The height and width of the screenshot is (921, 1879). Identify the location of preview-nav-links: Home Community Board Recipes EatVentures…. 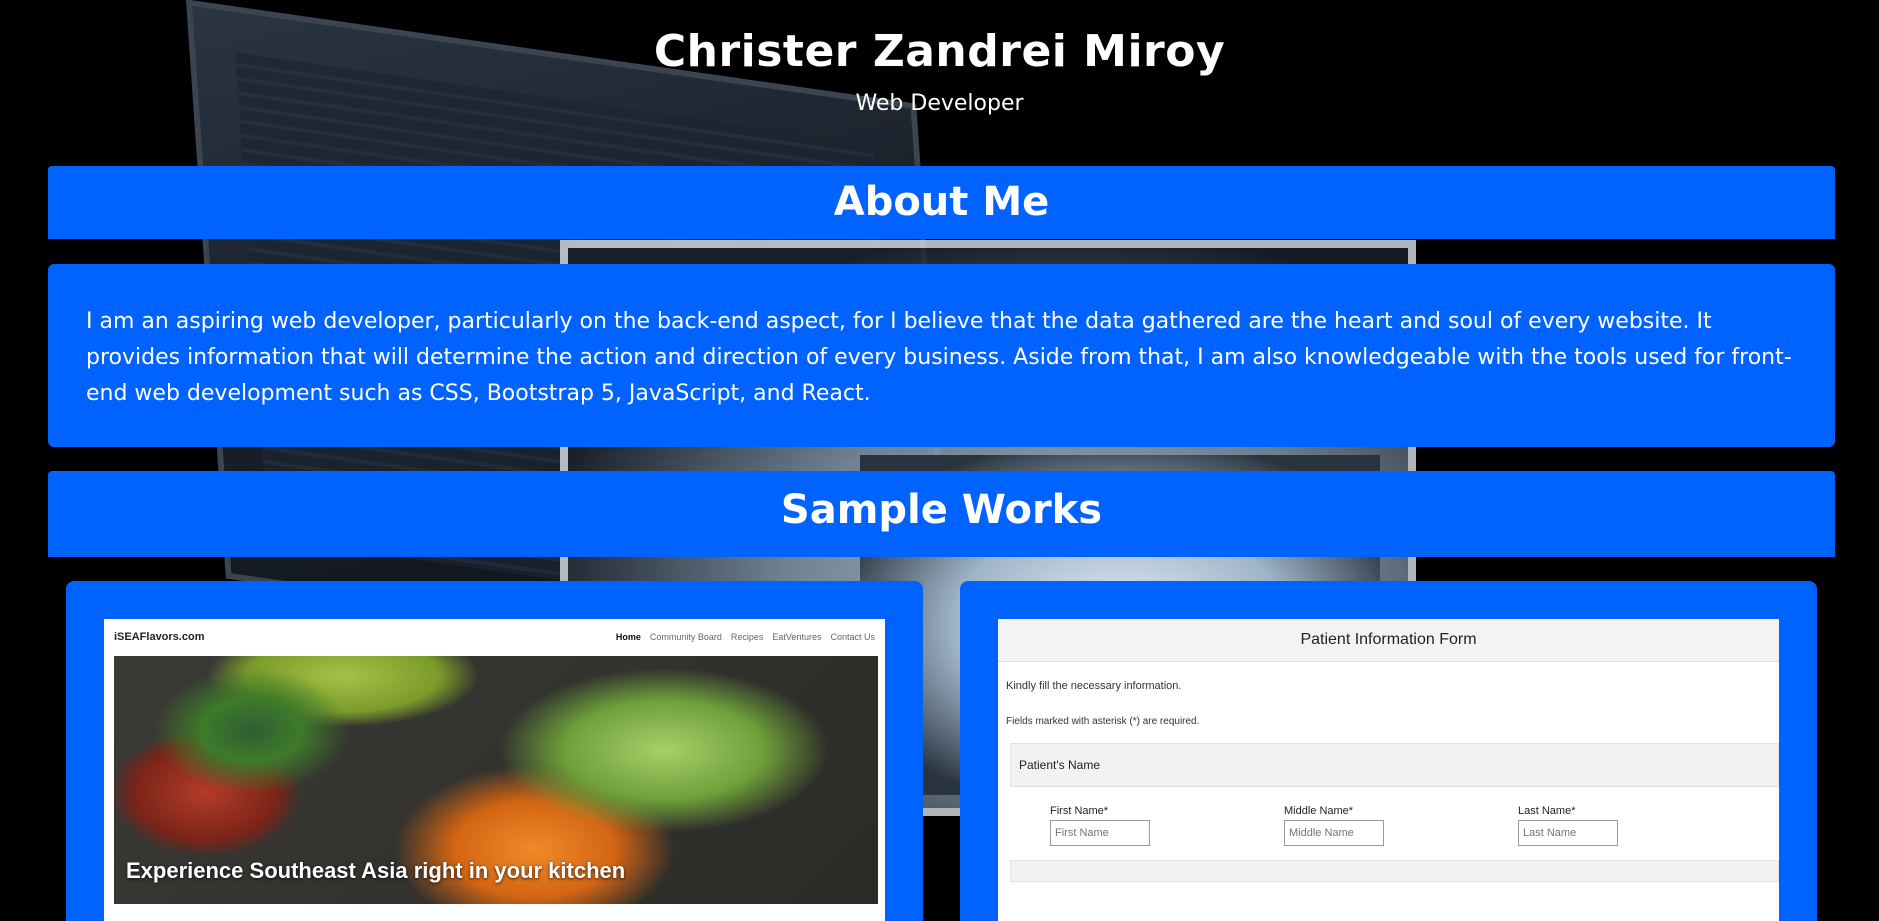
(745, 637).